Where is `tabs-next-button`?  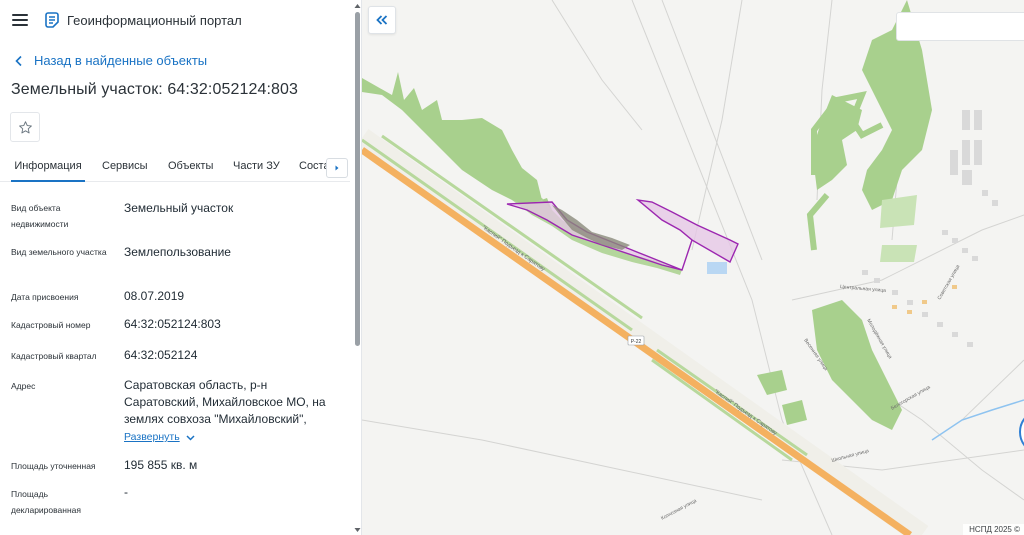 tabs-next-button is located at coordinates (337, 168).